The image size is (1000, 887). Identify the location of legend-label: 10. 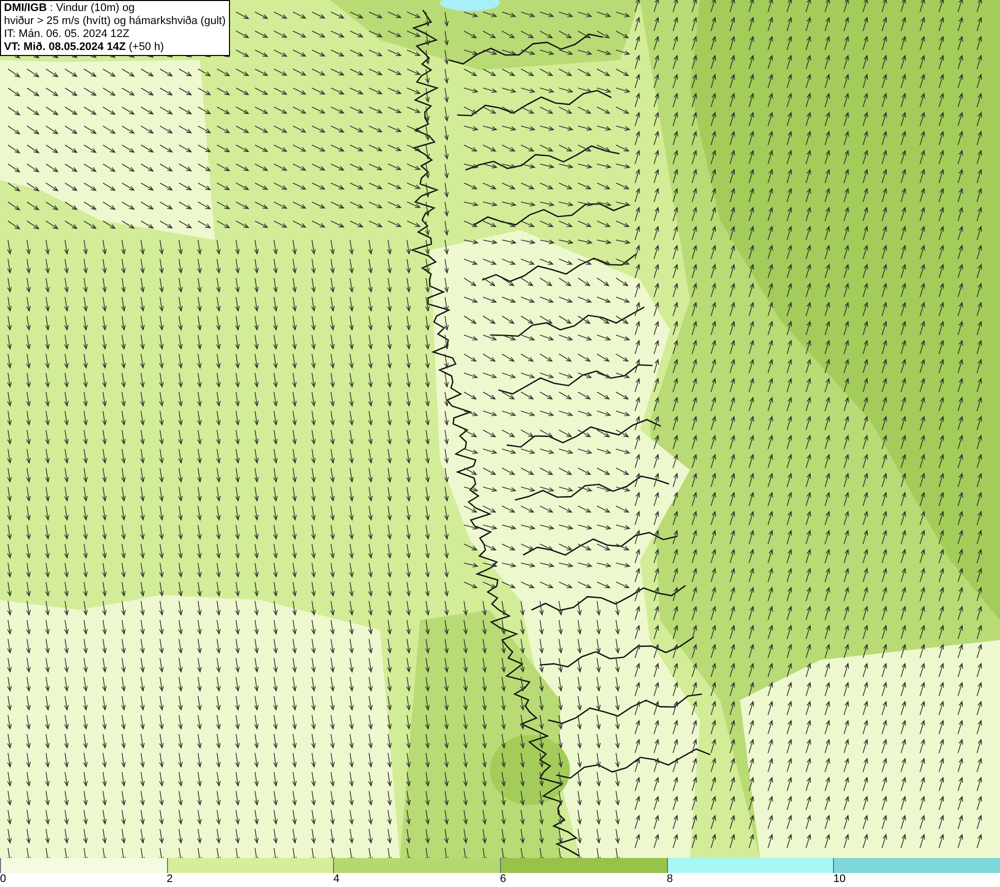
(839, 879).